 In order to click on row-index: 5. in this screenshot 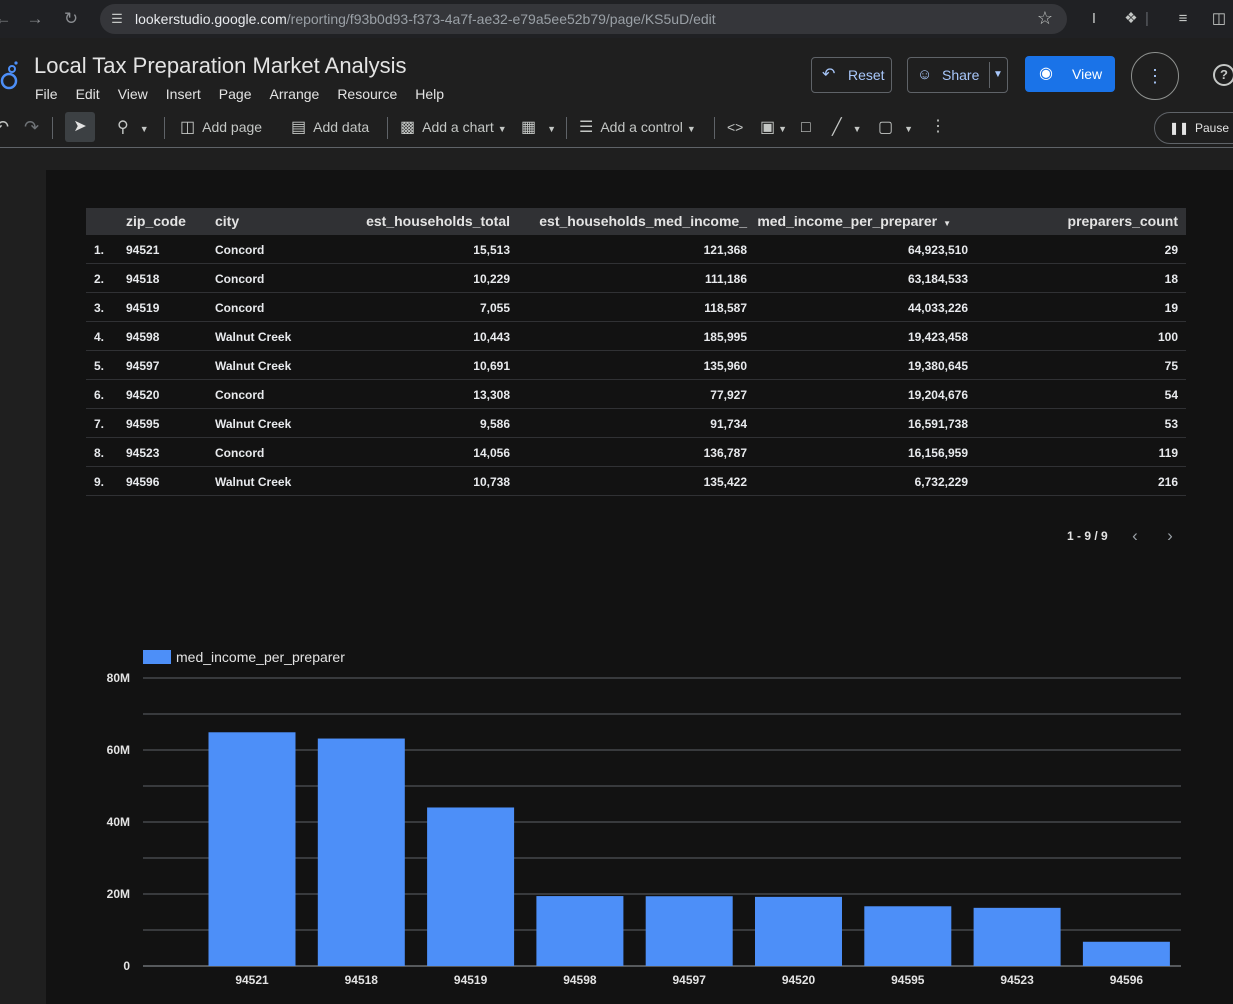, I will do `click(99, 366)`.